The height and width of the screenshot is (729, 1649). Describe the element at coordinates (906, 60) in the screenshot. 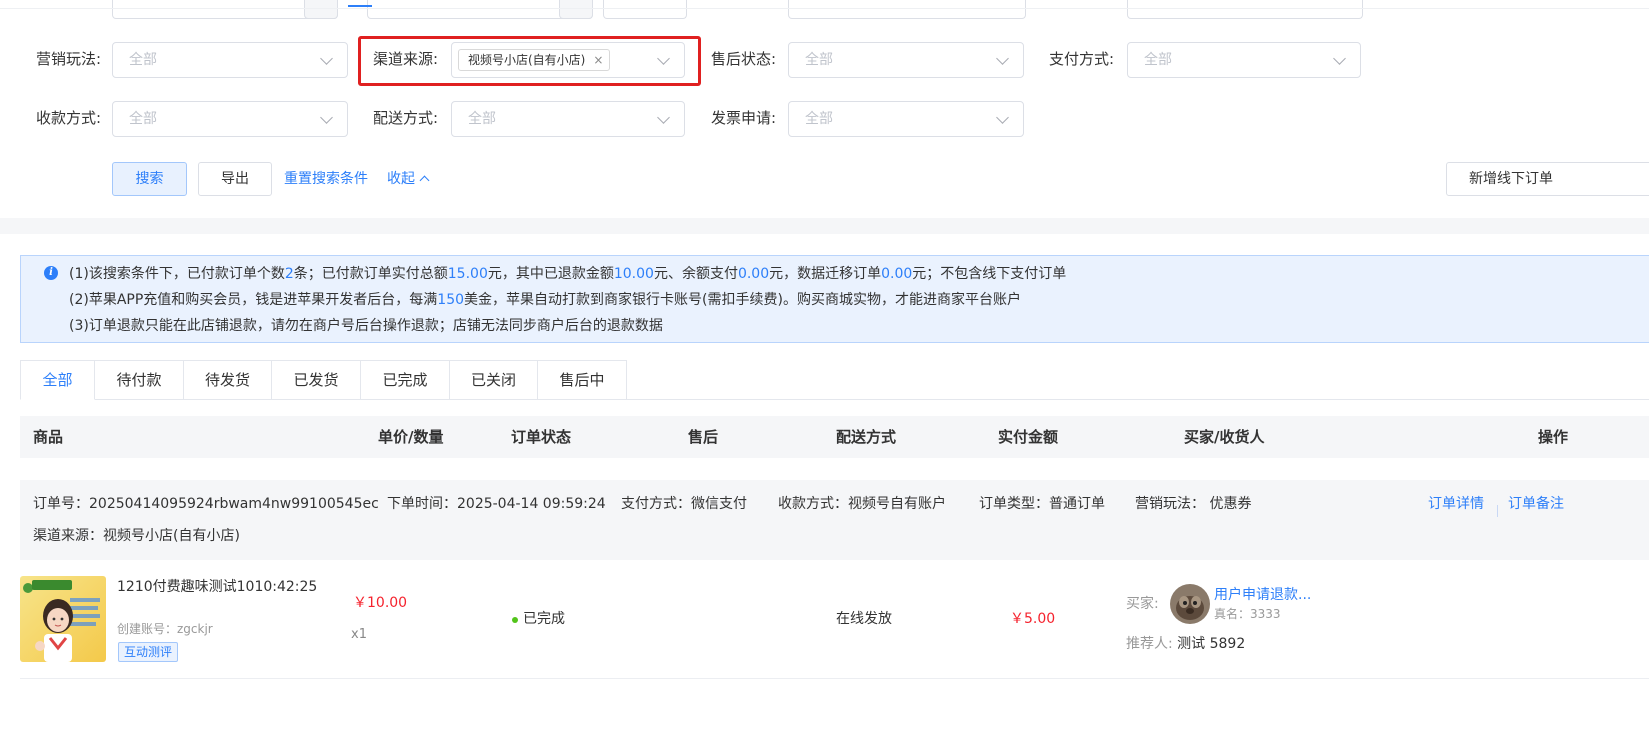

I see `after-sale-status-select: 全部` at that location.